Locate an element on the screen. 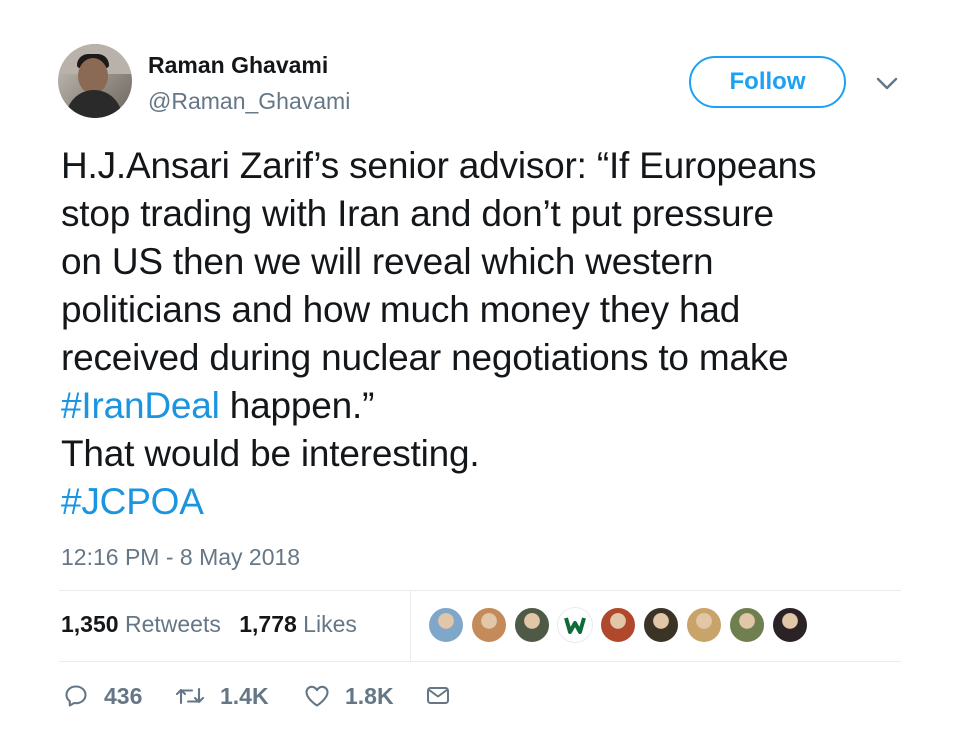 The image size is (961, 753). likes-count: 1,778 is located at coordinates (268, 624).